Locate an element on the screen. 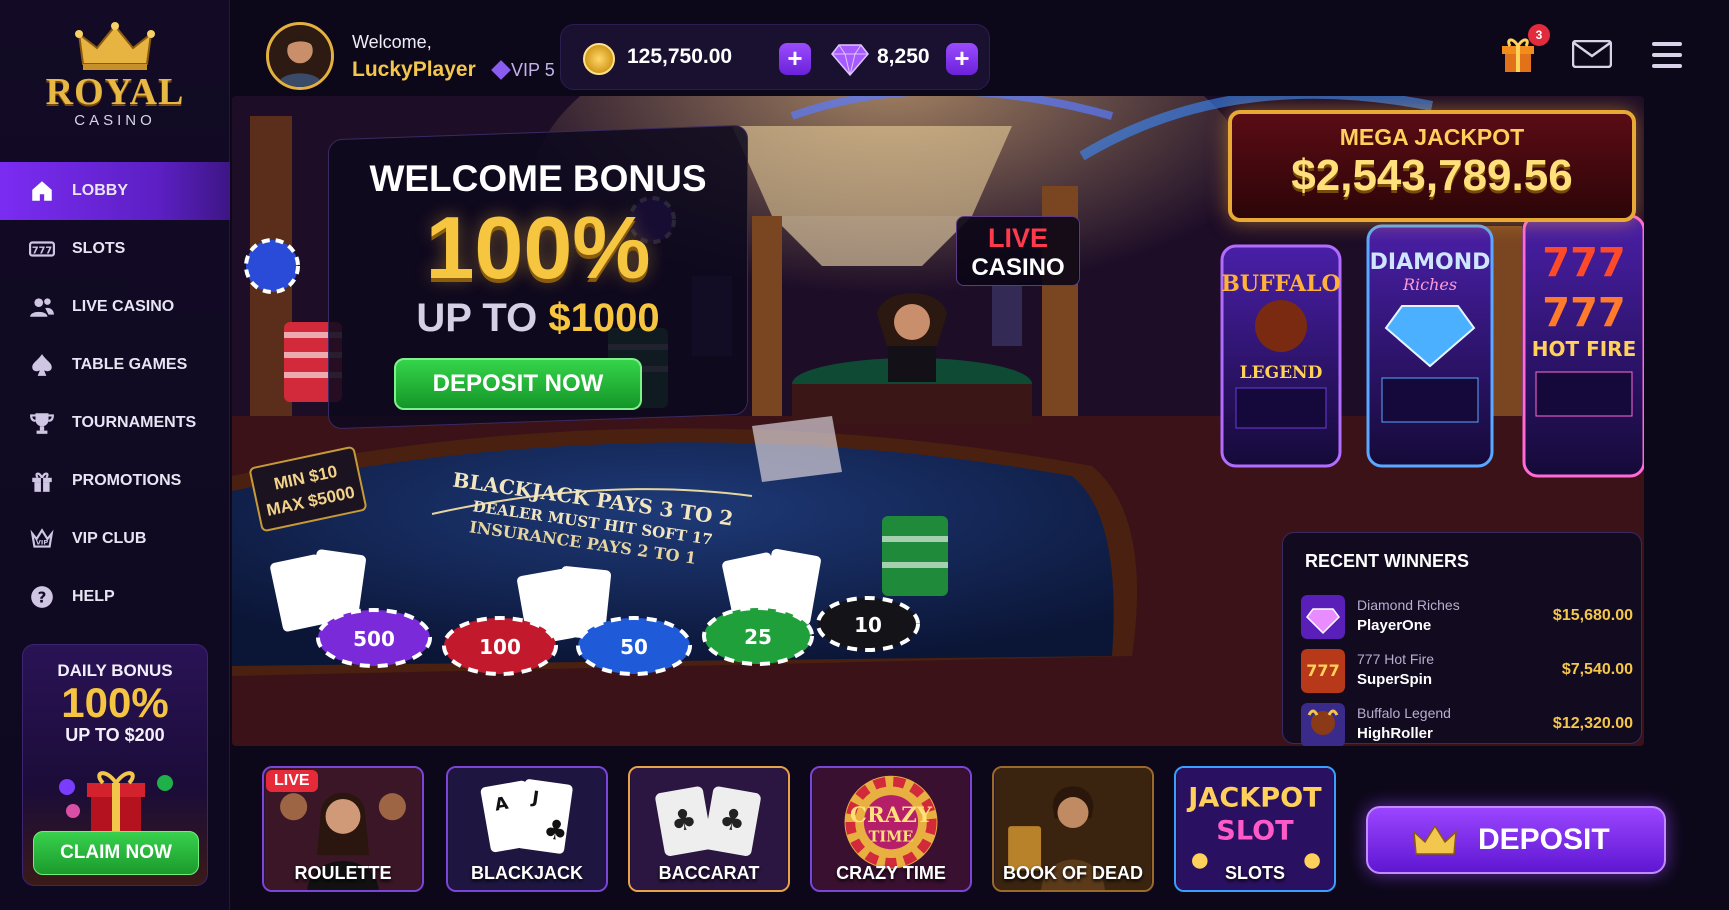 The image size is (1729, 910). winner-row: Buffalo Legend HighRoller $12,320.00 is located at coordinates (1467, 722).